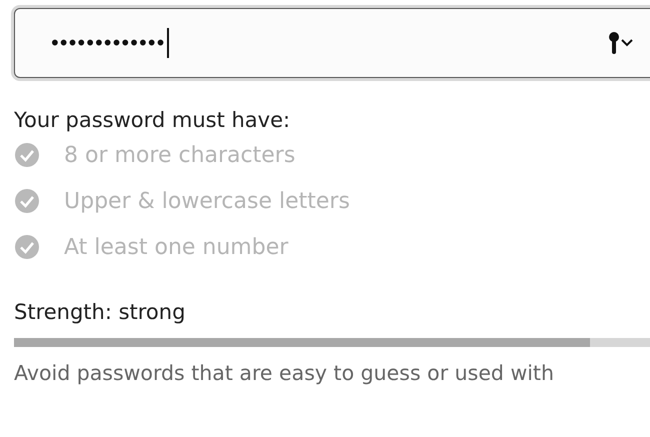  Describe the element at coordinates (153, 120) in the screenshot. I see `requirements-heading: Your password must have:` at that location.